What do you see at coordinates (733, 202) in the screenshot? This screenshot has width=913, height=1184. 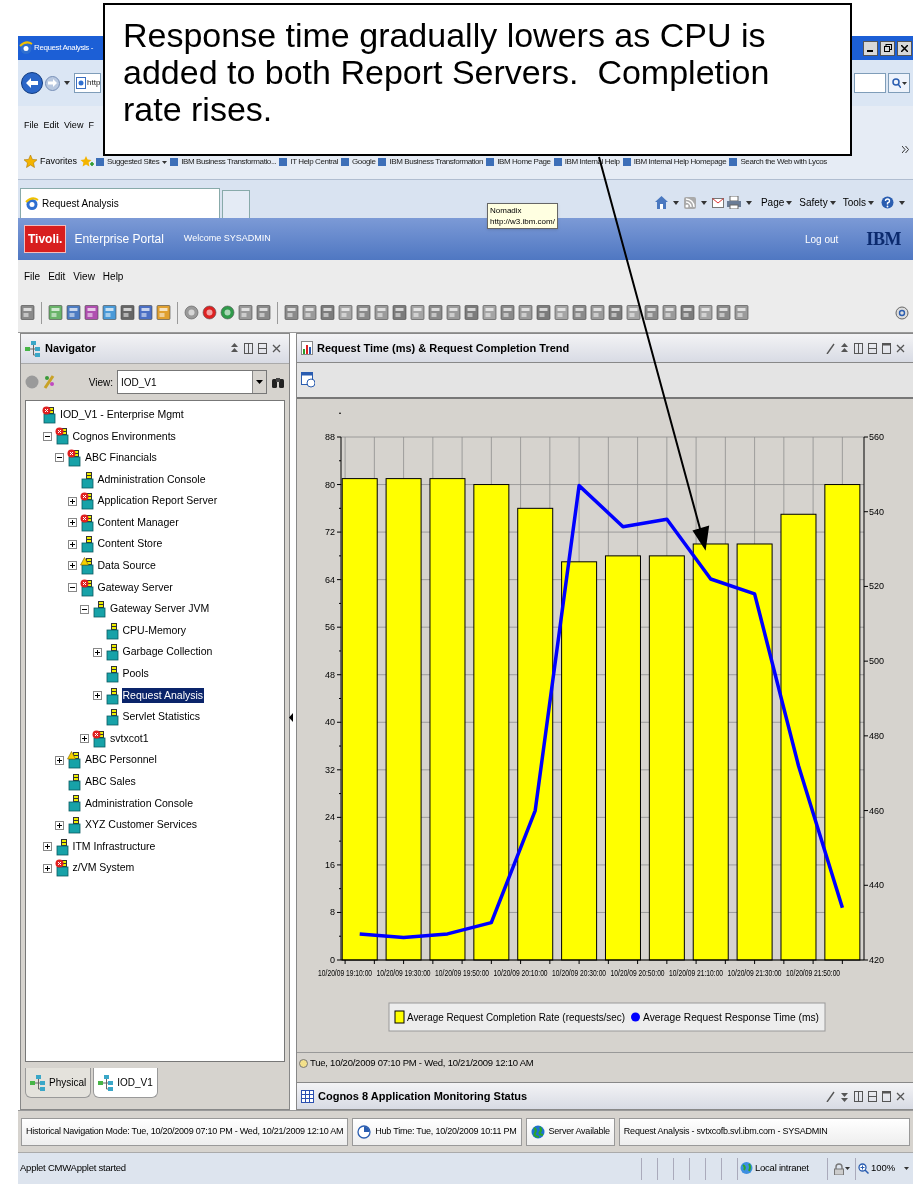 I see `print-icon` at bounding box center [733, 202].